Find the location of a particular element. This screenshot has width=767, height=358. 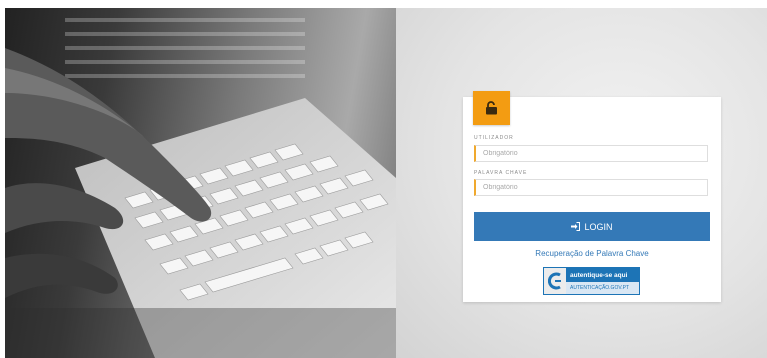

c-logo-icon is located at coordinates (554, 281).